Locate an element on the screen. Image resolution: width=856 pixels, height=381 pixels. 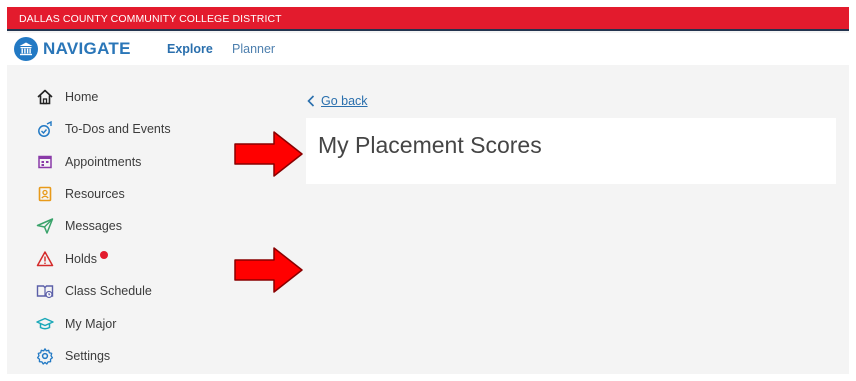
sidebar-item-label: Settings is located at coordinates (88, 356).